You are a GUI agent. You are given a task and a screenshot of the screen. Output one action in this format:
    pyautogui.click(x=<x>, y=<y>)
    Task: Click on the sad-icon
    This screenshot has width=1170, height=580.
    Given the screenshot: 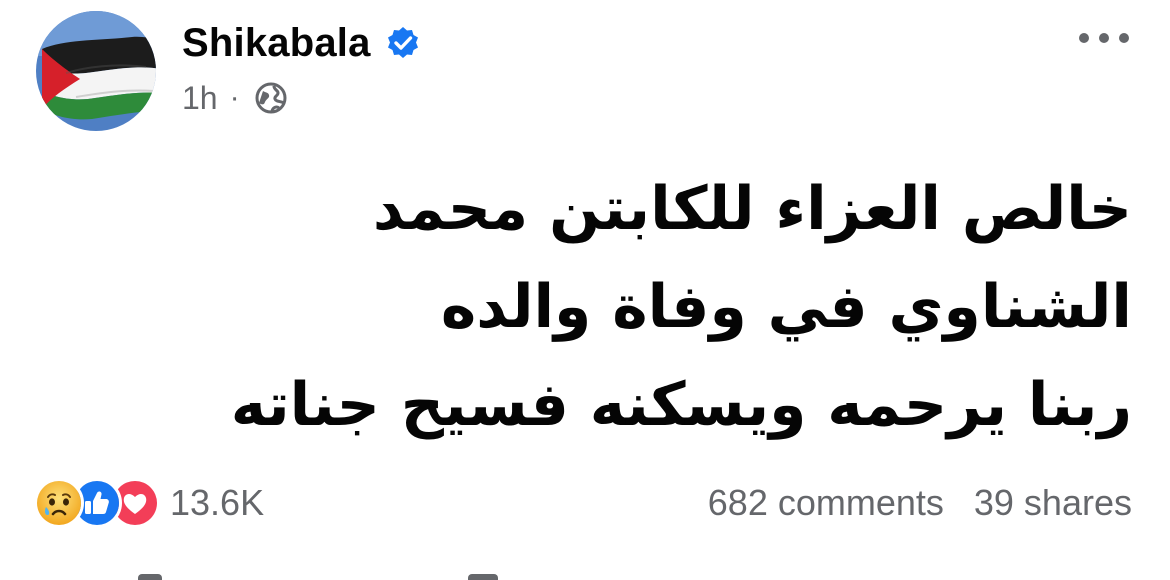 What is the action you would take?
    pyautogui.click(x=59, y=503)
    